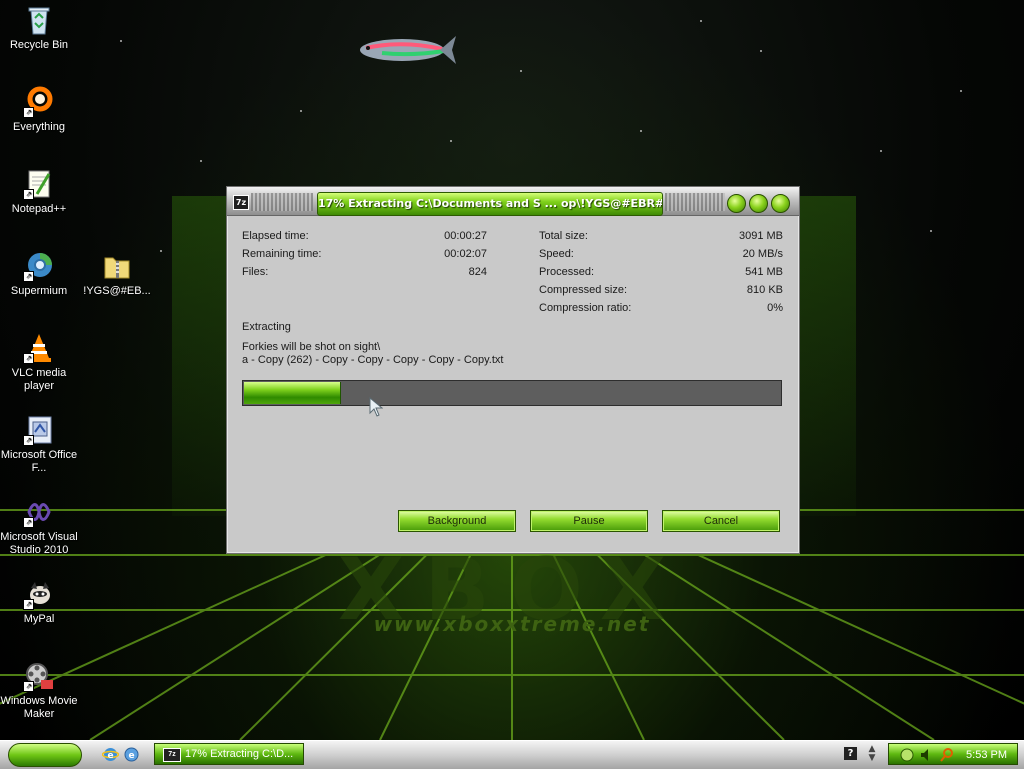  Describe the element at coordinates (39, 430) in the screenshot. I see `office-icon: ↗` at that location.